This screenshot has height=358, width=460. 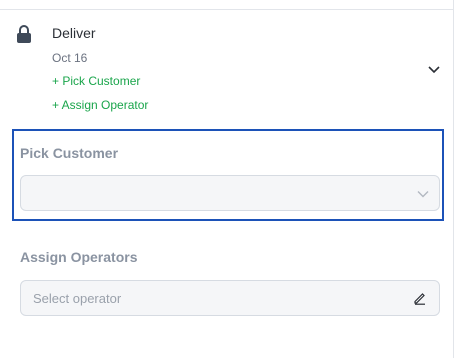 I want to click on pick-customer-select, so click(x=230, y=193).